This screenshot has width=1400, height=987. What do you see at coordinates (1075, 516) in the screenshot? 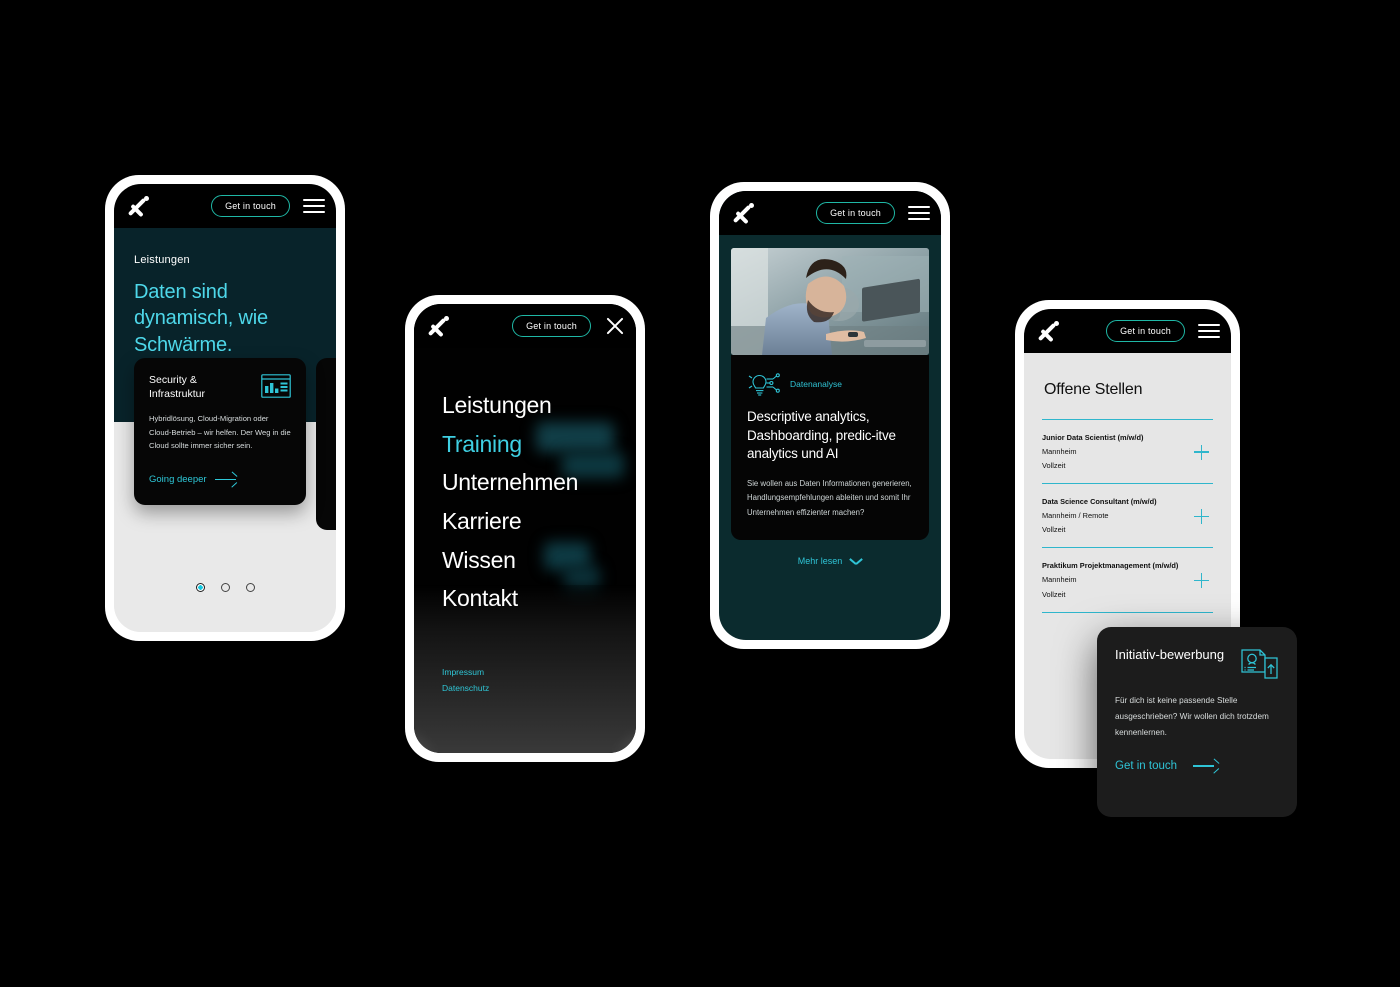
I see `job-location: Mannheim / Remote` at bounding box center [1075, 516].